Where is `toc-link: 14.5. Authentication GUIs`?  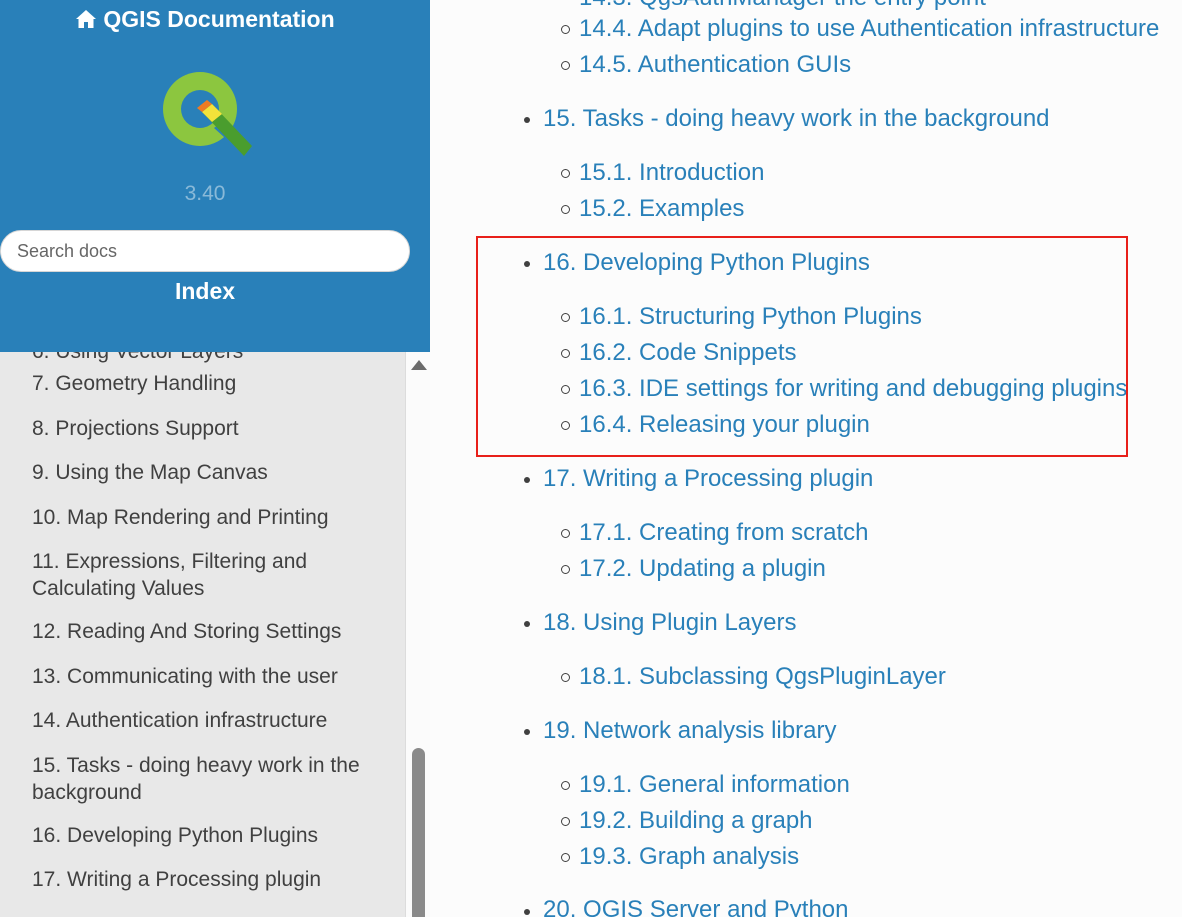
toc-link: 14.5. Authentication GUIs is located at coordinates (715, 65).